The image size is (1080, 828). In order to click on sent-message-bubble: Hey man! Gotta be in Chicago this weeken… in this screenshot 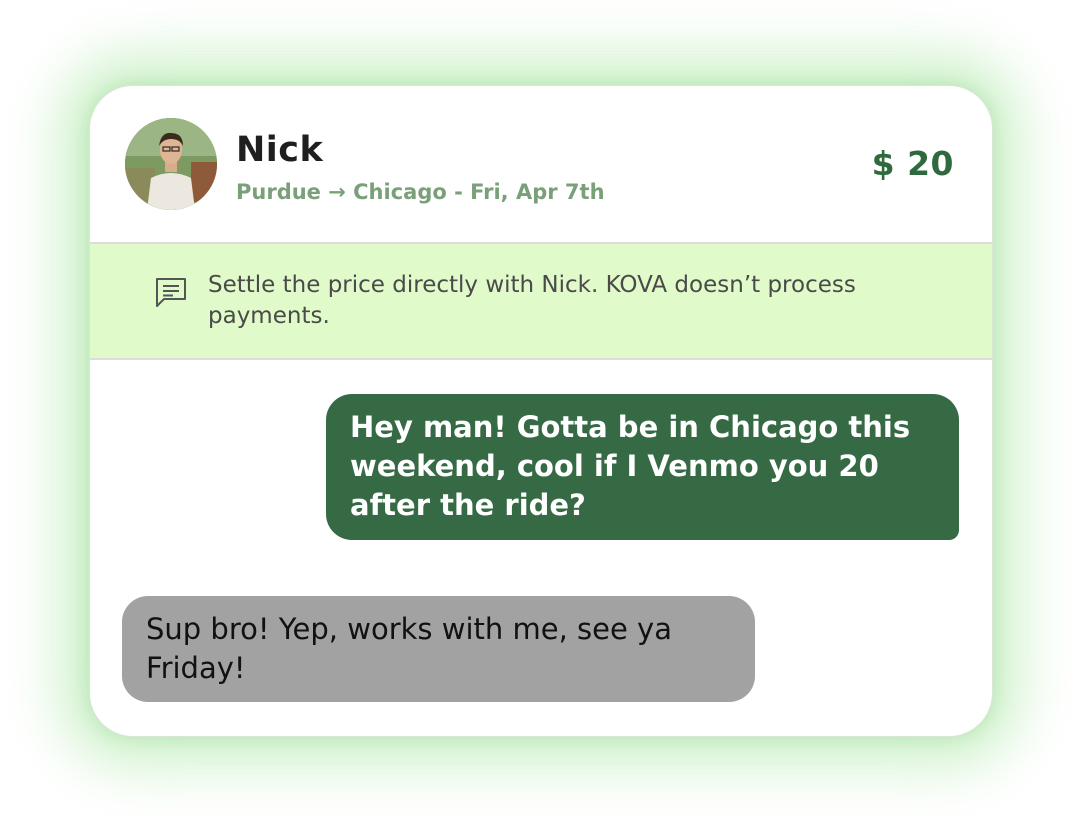, I will do `click(642, 467)`.